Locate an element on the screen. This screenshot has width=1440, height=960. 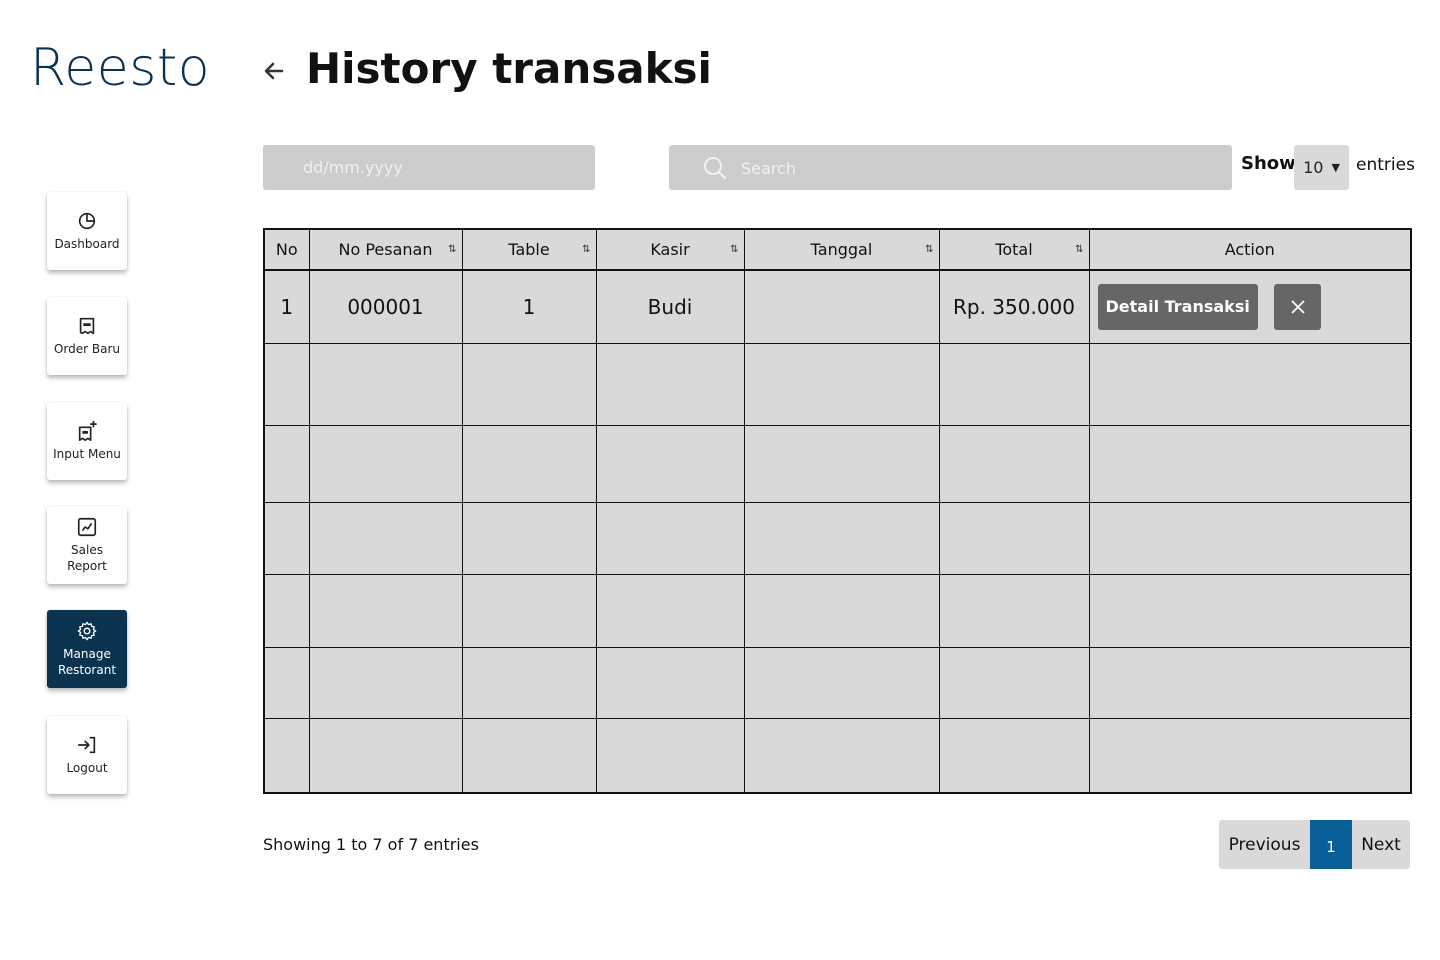
back-arrow-icon is located at coordinates (274, 71).